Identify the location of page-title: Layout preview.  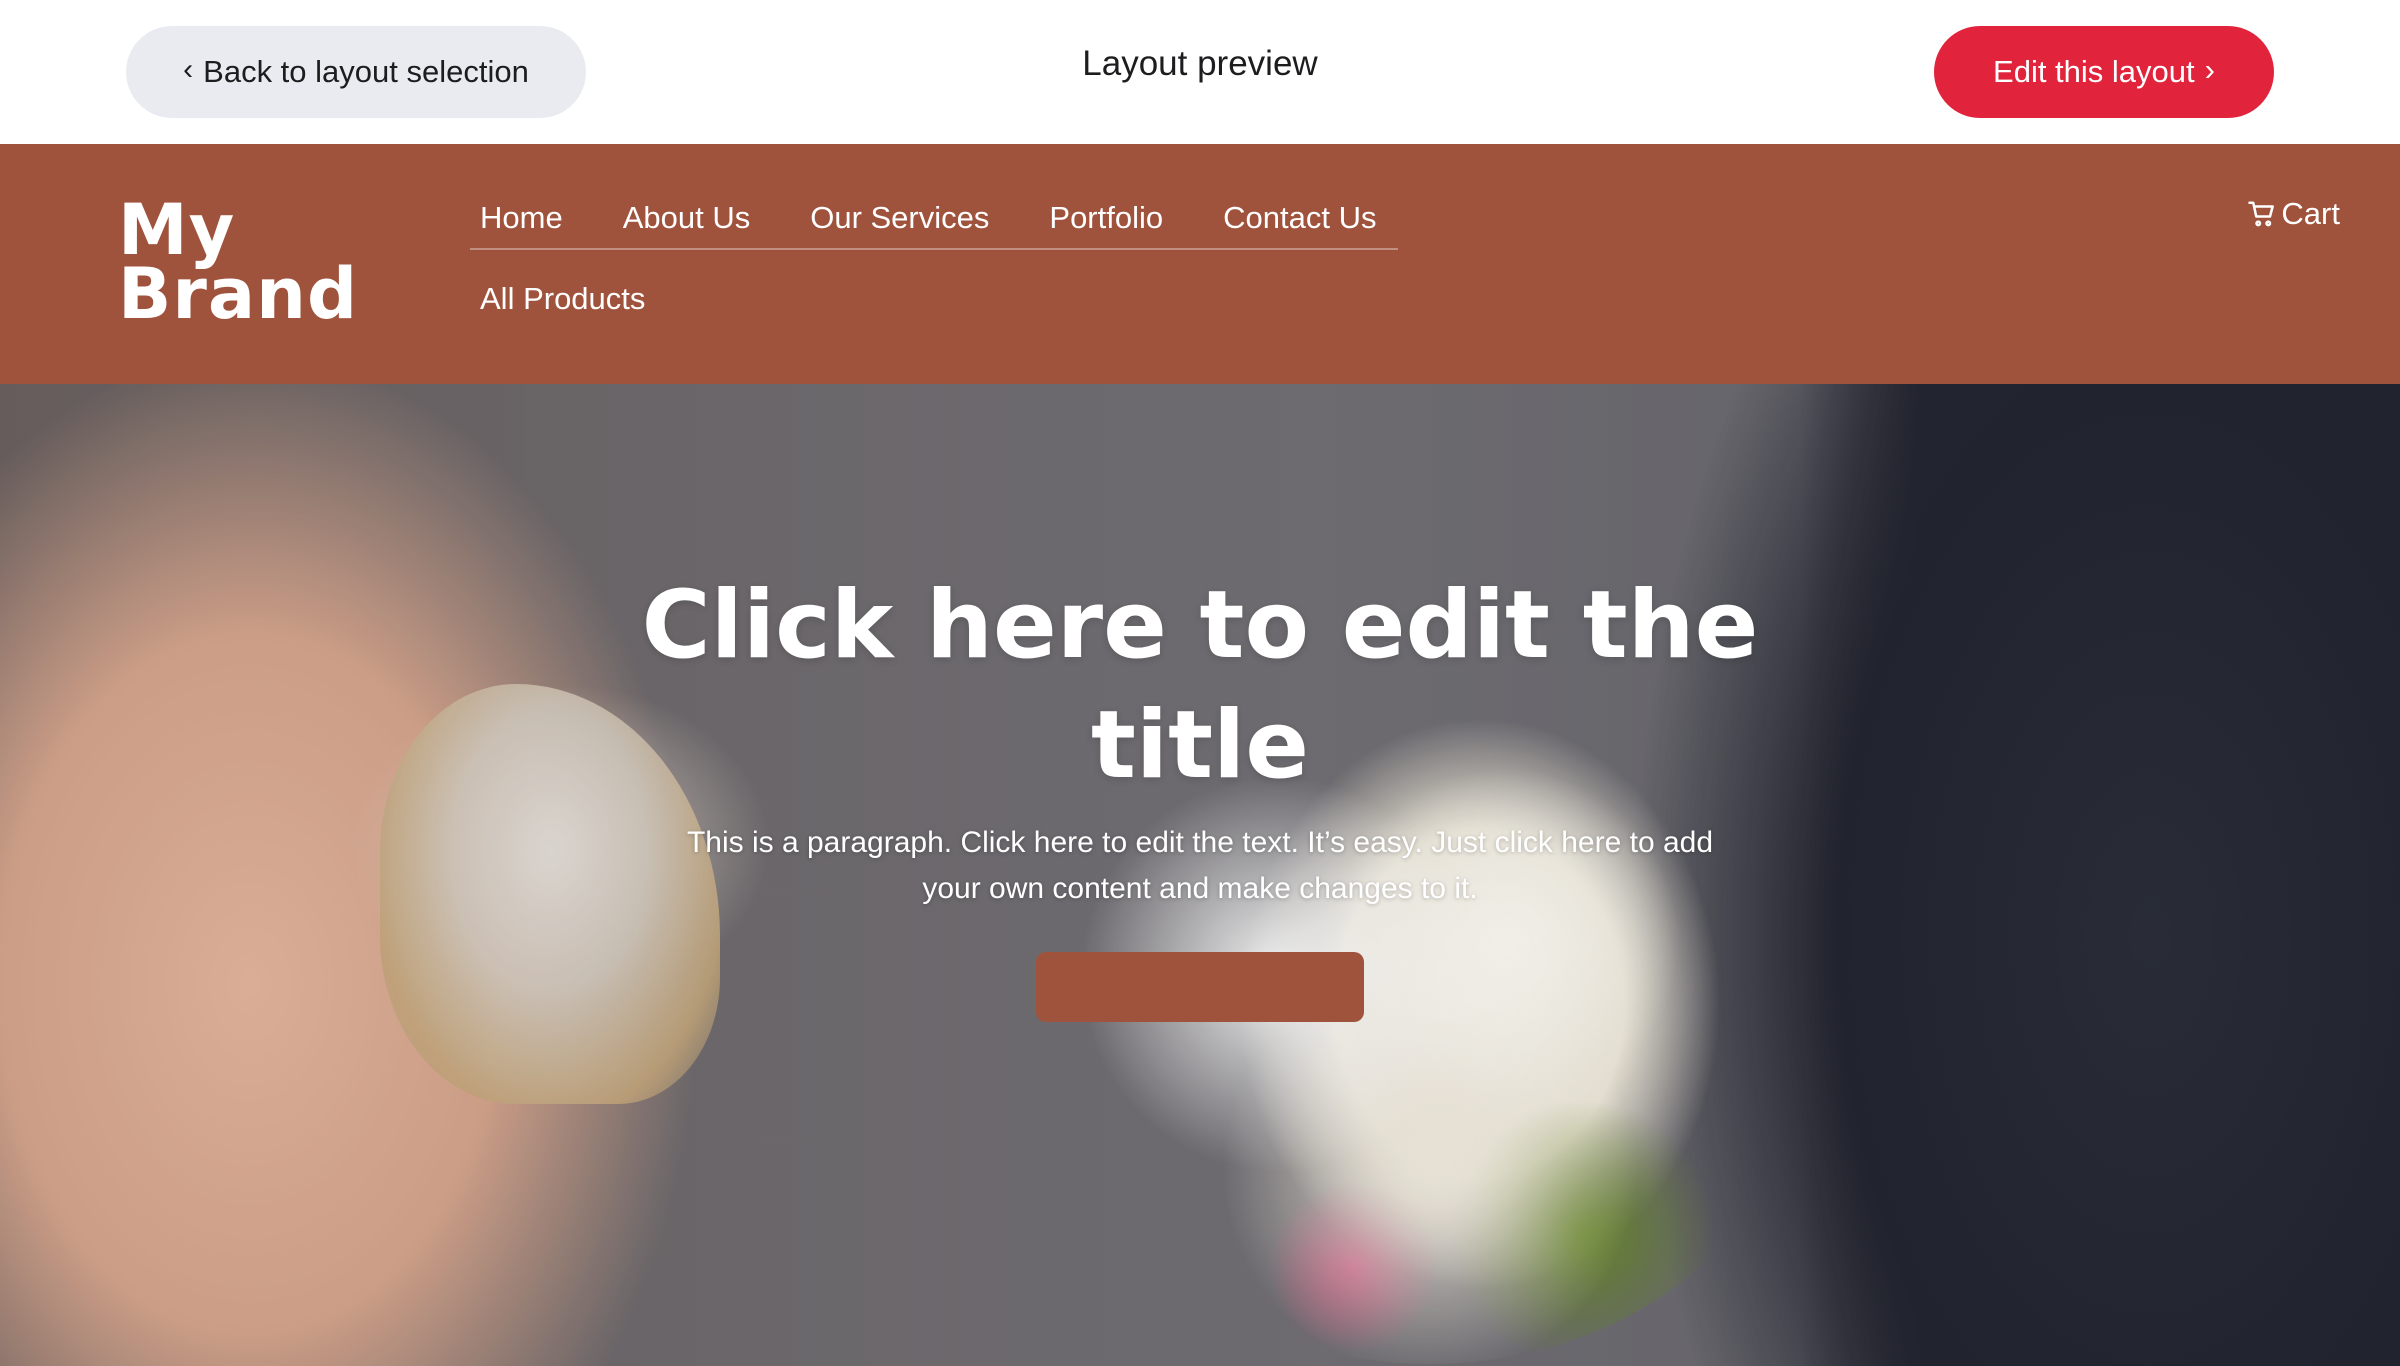
(1200, 63).